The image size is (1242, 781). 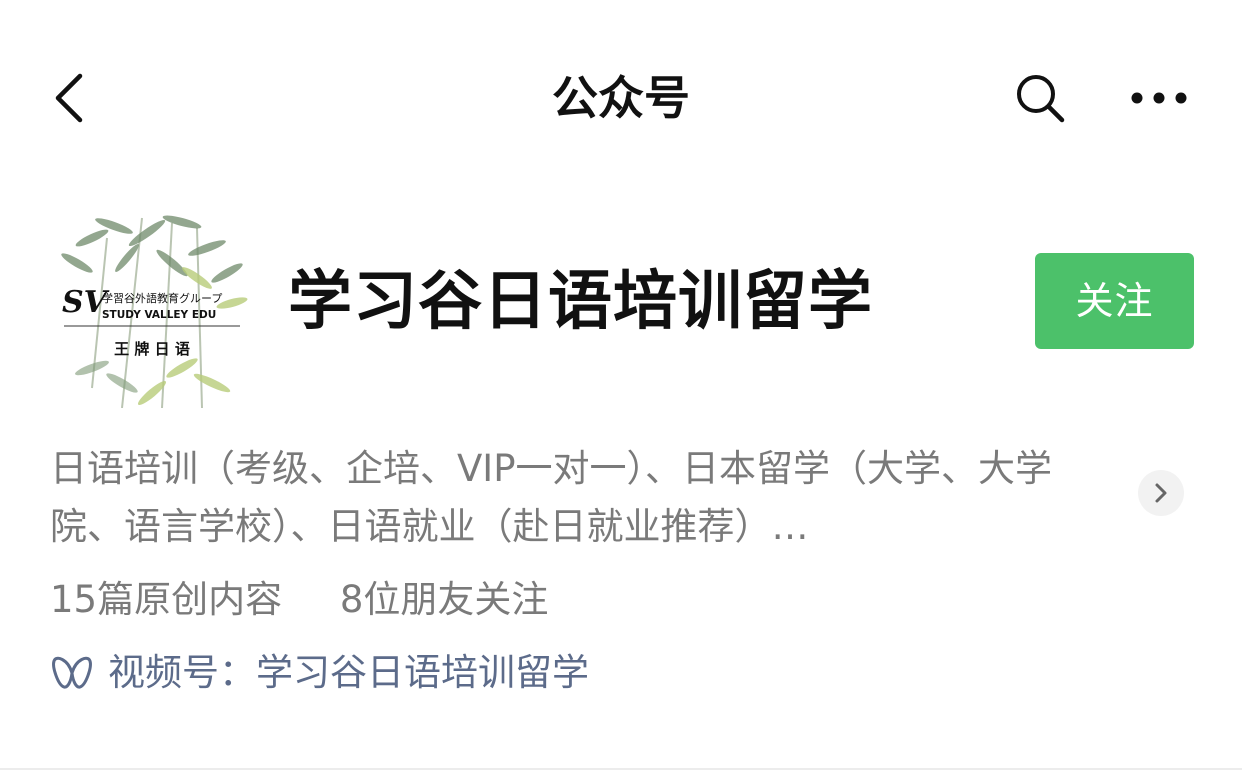 I want to click on svg-text: 王 牌 日 语, so click(x=152, y=349).